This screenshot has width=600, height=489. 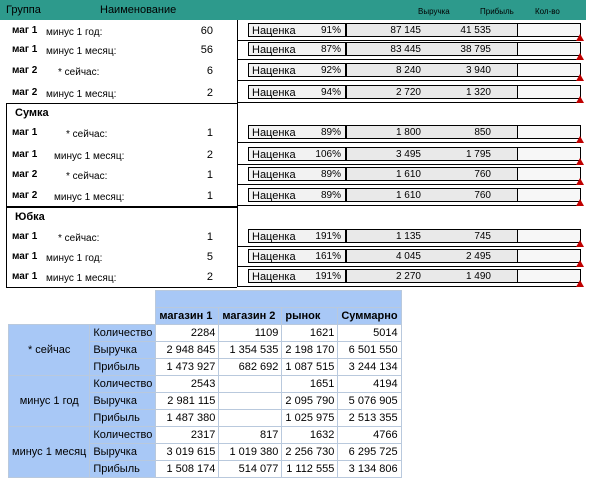 I want to click on row-qty: 2, so click(x=209, y=155).